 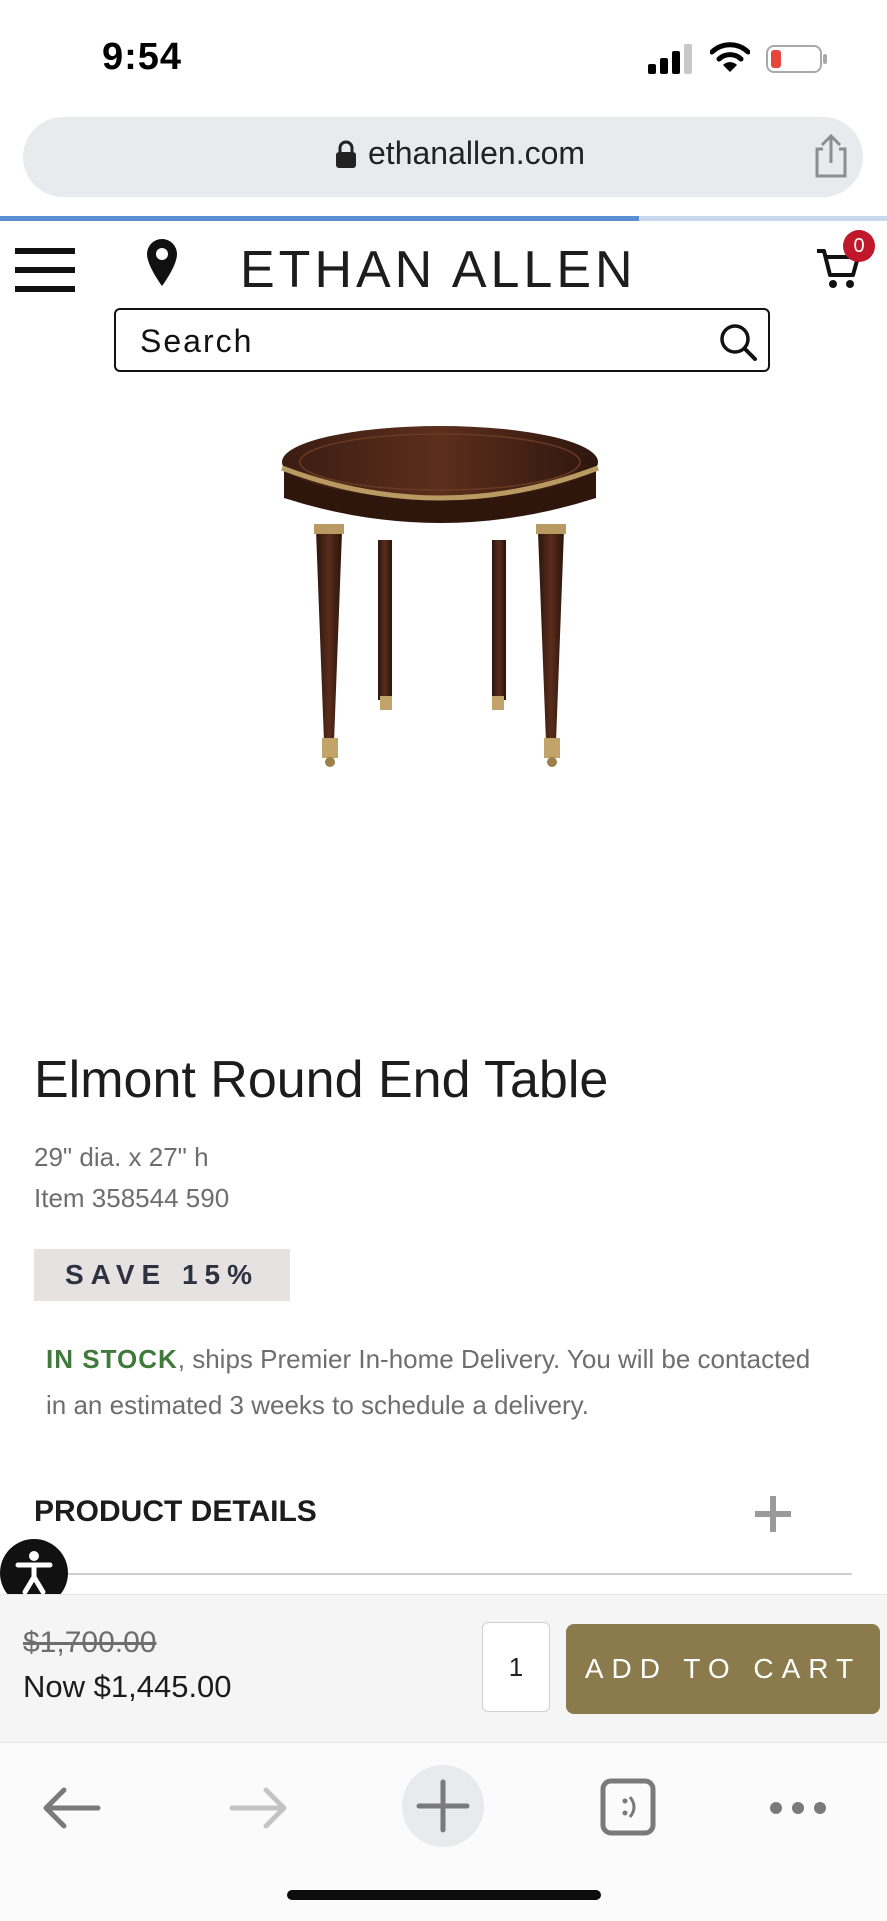 What do you see at coordinates (132, 1198) in the screenshot?
I see `product-item-number: Item 358544 590` at bounding box center [132, 1198].